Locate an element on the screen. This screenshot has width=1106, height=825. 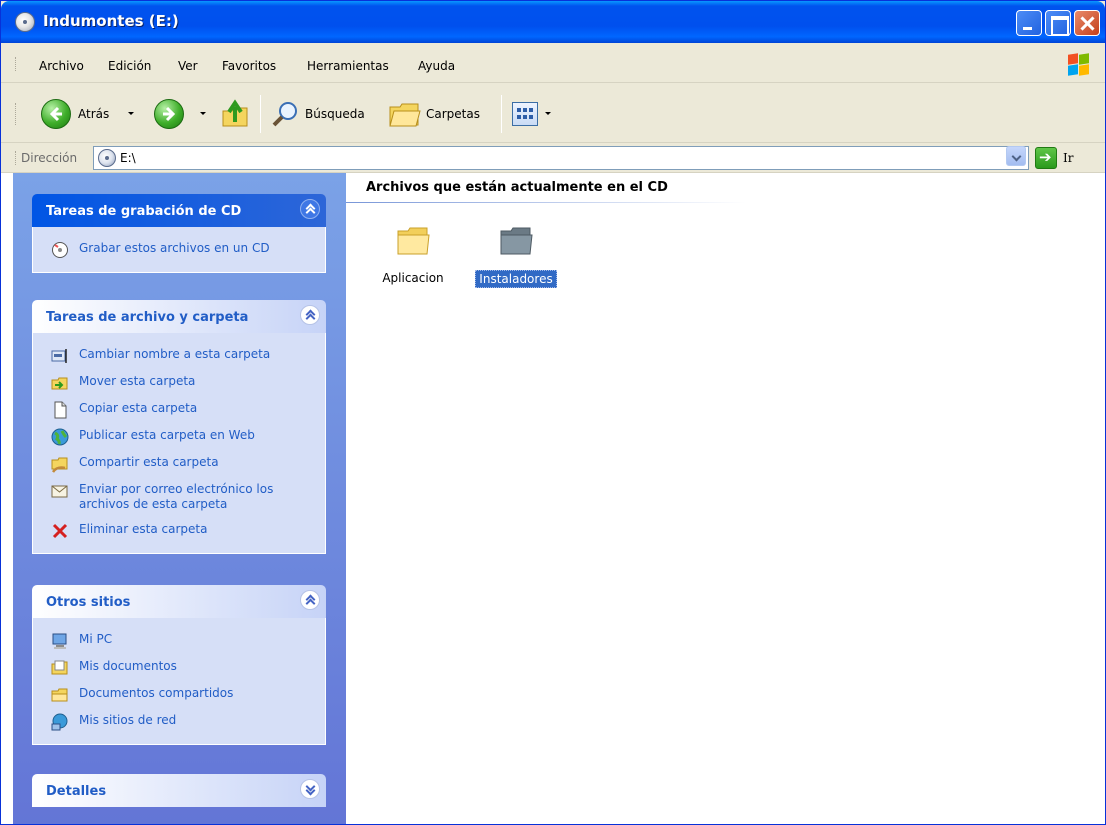
task-label: Copiar esta carpeta is located at coordinates (138, 408).